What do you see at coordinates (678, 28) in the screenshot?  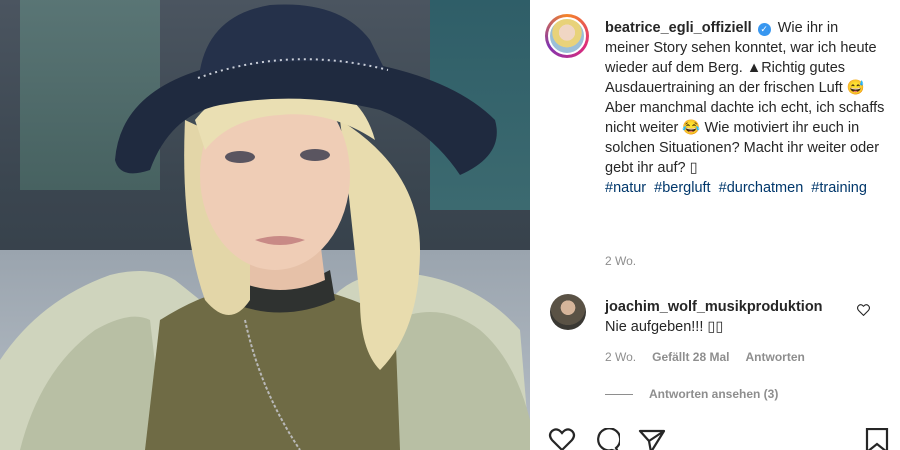 I see `owner-username: beatrice_egli_offiziell` at bounding box center [678, 28].